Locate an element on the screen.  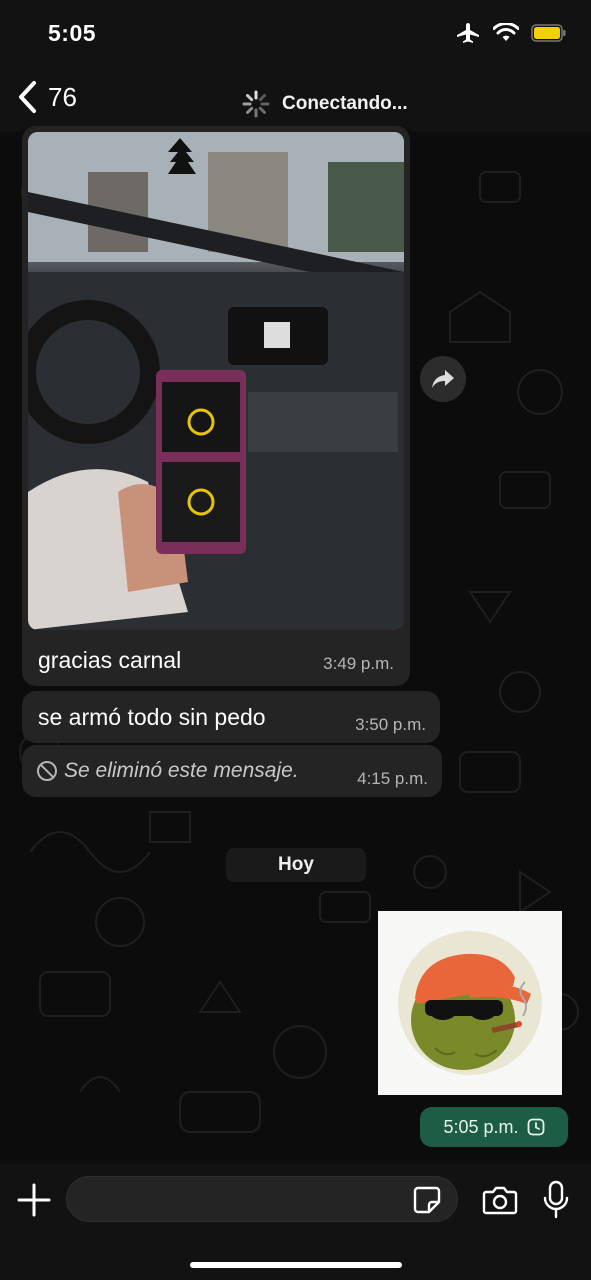
message-time: 4:15 p.m. is located at coordinates (392, 778).